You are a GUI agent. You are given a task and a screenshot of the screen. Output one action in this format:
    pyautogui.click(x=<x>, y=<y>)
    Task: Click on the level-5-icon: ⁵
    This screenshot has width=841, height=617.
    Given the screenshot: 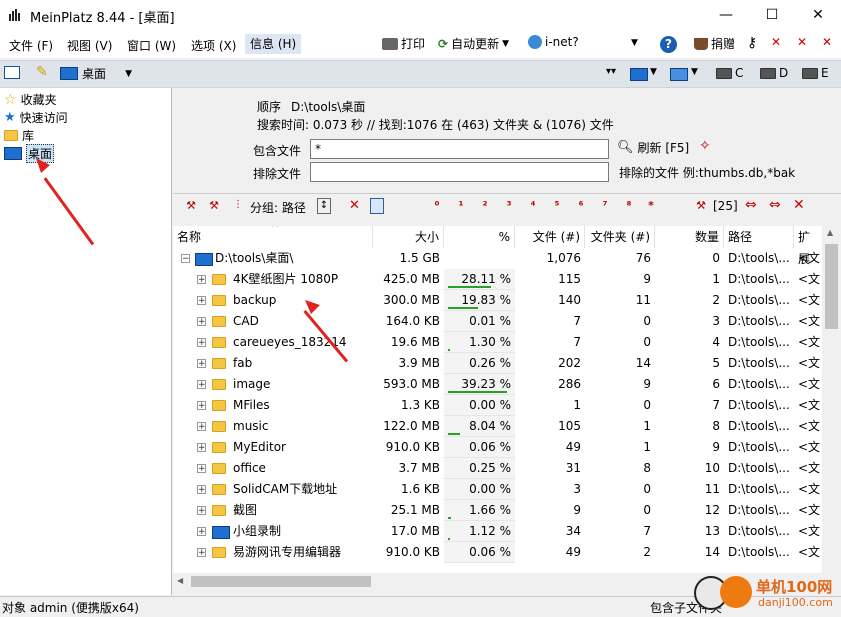 What is the action you would take?
    pyautogui.click(x=557, y=206)
    